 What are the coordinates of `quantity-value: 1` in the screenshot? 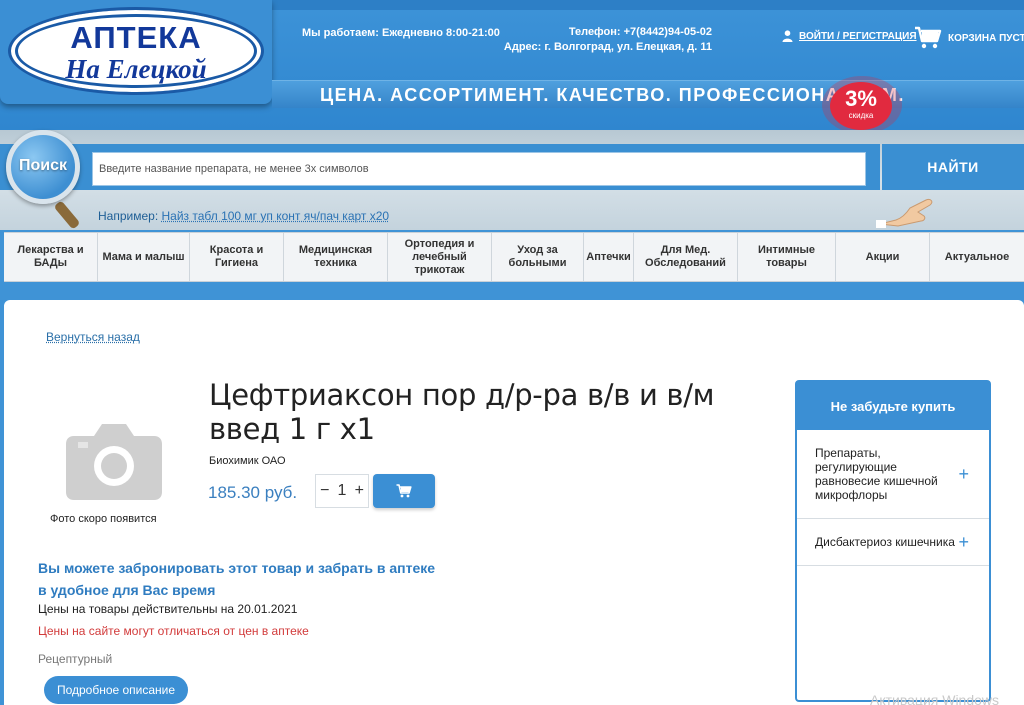 It's located at (342, 491).